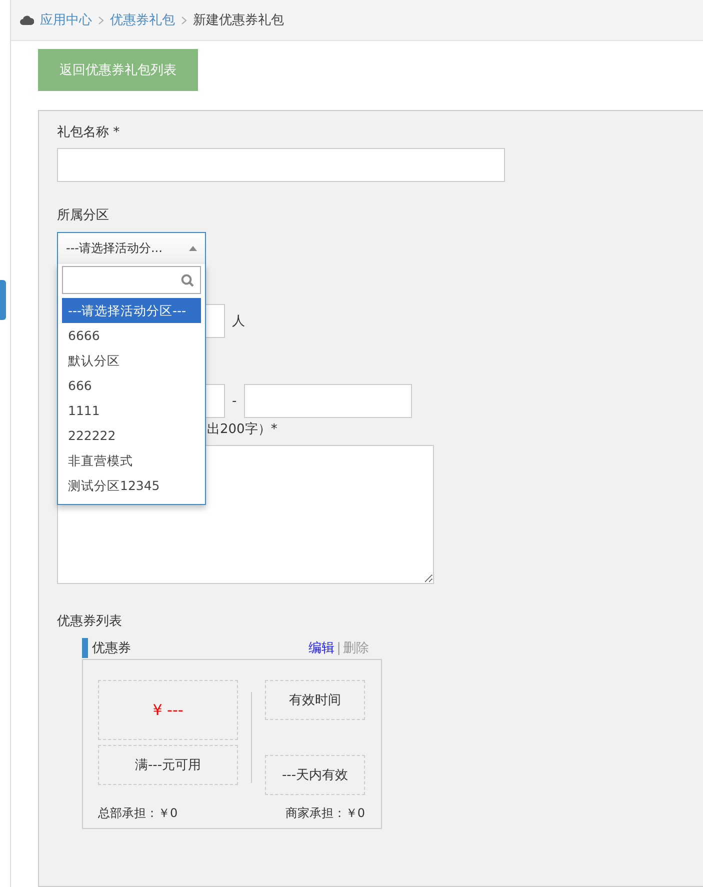 Image resolution: width=703 pixels, height=887 pixels. What do you see at coordinates (90, 622) in the screenshot?
I see `field-label: 优惠券列表` at bounding box center [90, 622].